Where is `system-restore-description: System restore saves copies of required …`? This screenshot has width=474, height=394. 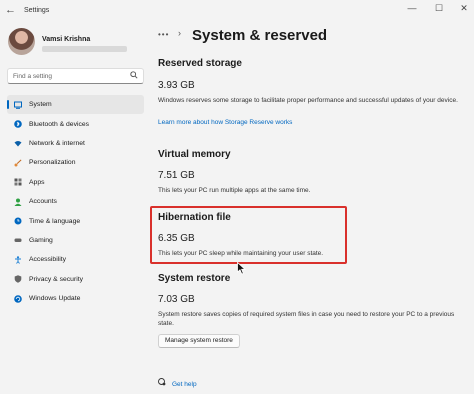
system-restore-description: System restore saves copies of required … is located at coordinates (306, 319).